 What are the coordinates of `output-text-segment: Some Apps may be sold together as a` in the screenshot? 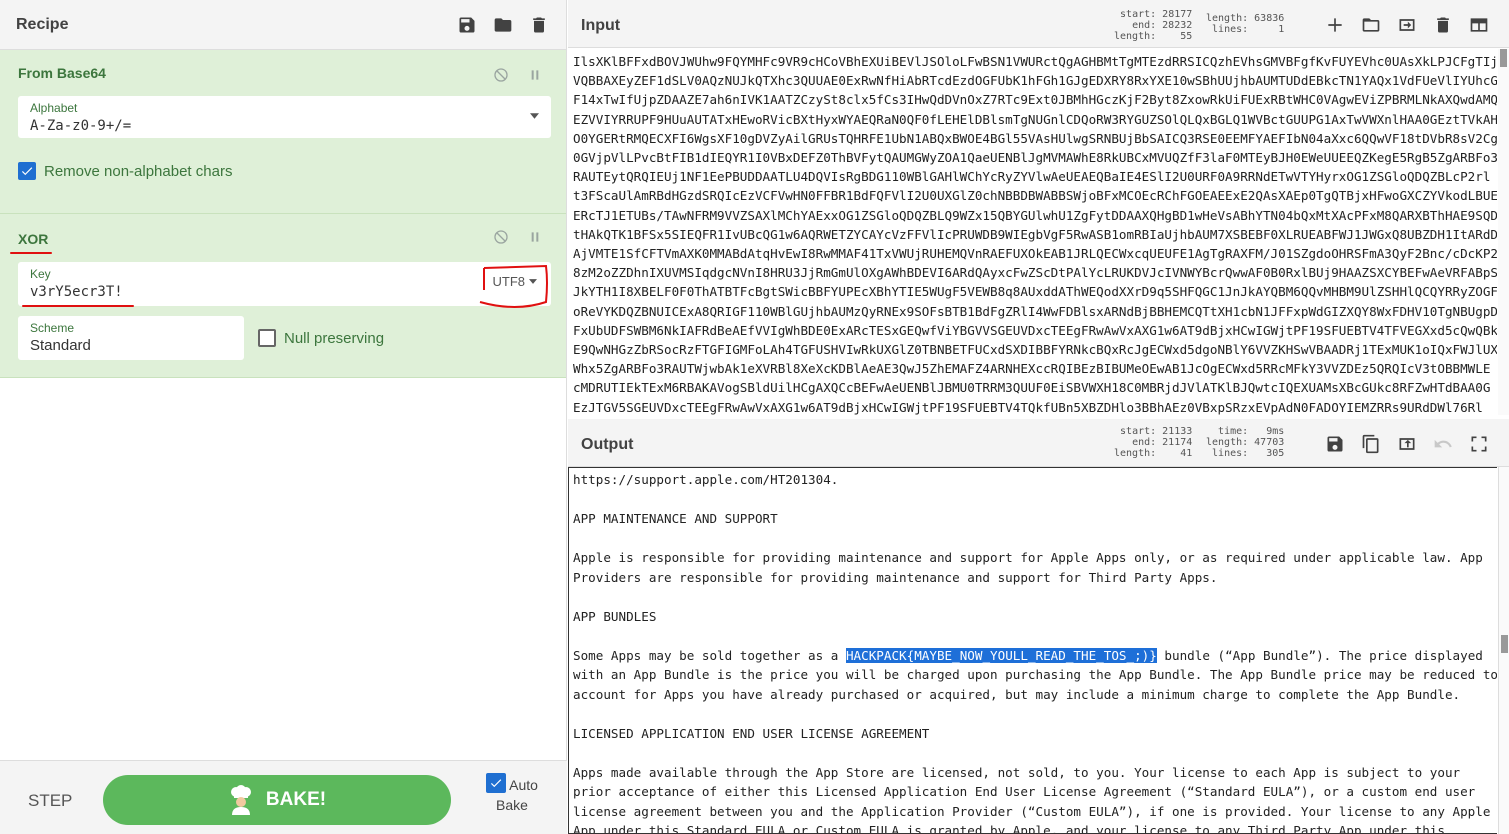 It's located at (709, 655).